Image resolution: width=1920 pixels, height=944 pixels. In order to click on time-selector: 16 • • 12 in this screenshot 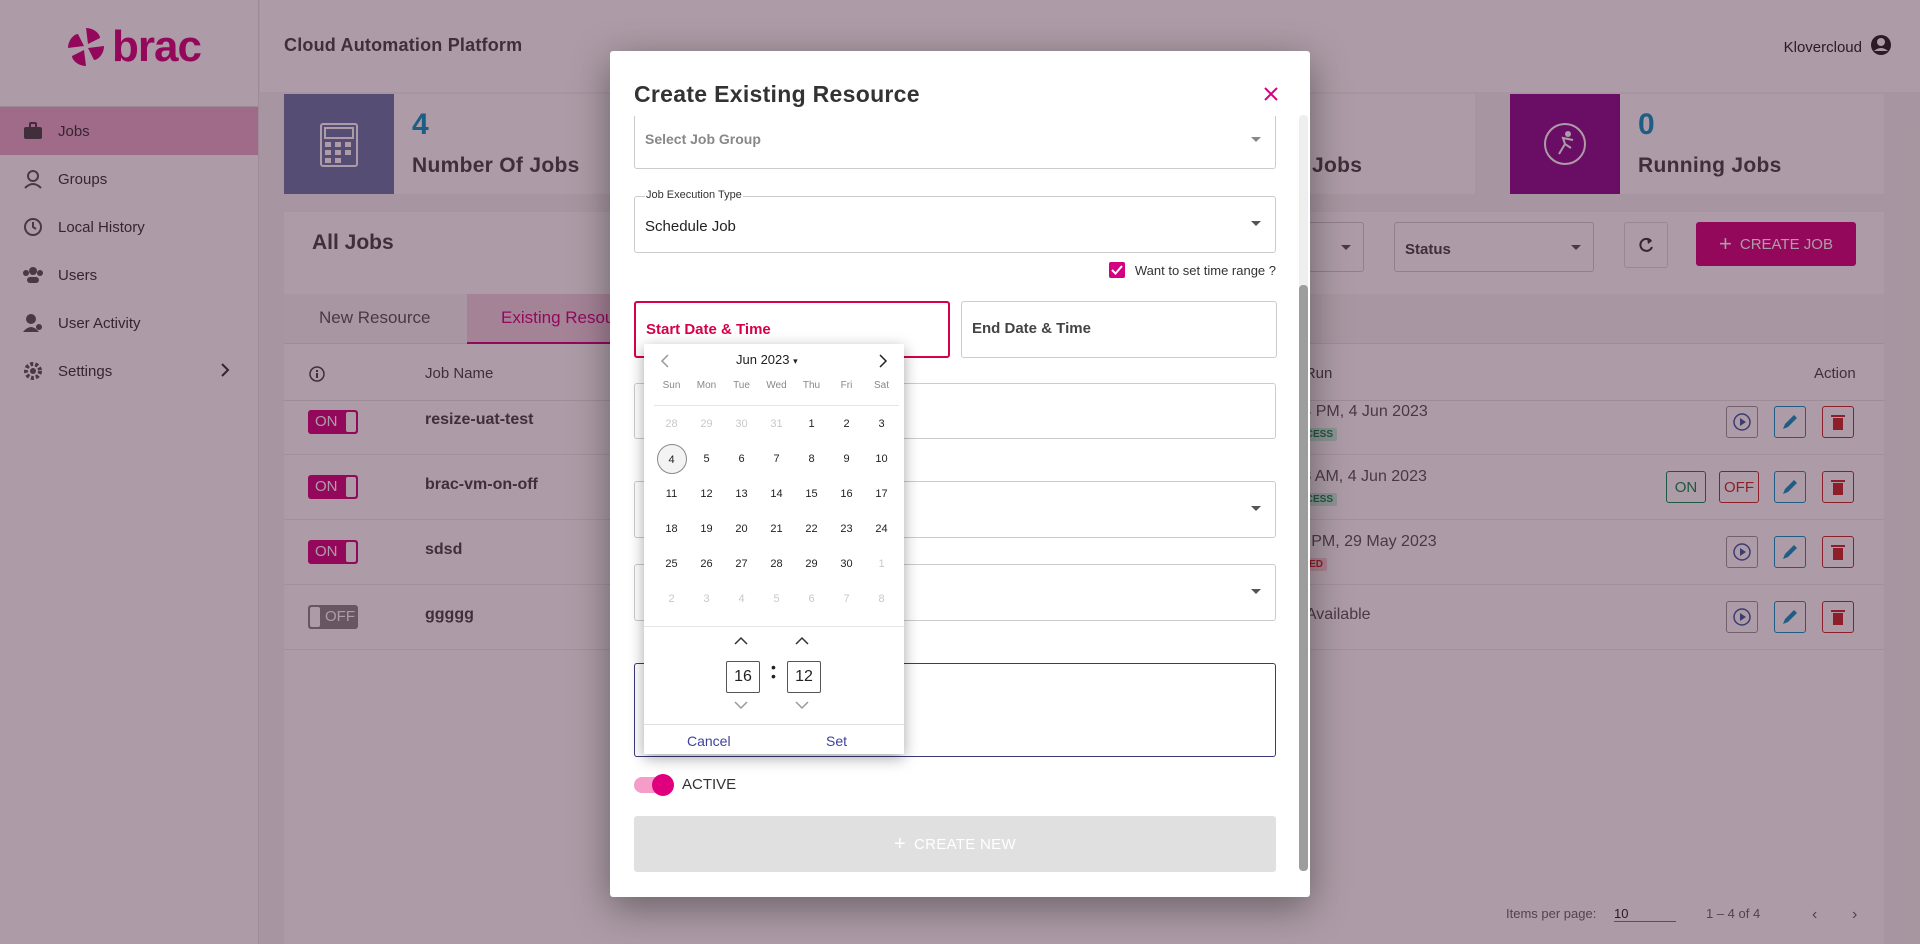, I will do `click(774, 675)`.